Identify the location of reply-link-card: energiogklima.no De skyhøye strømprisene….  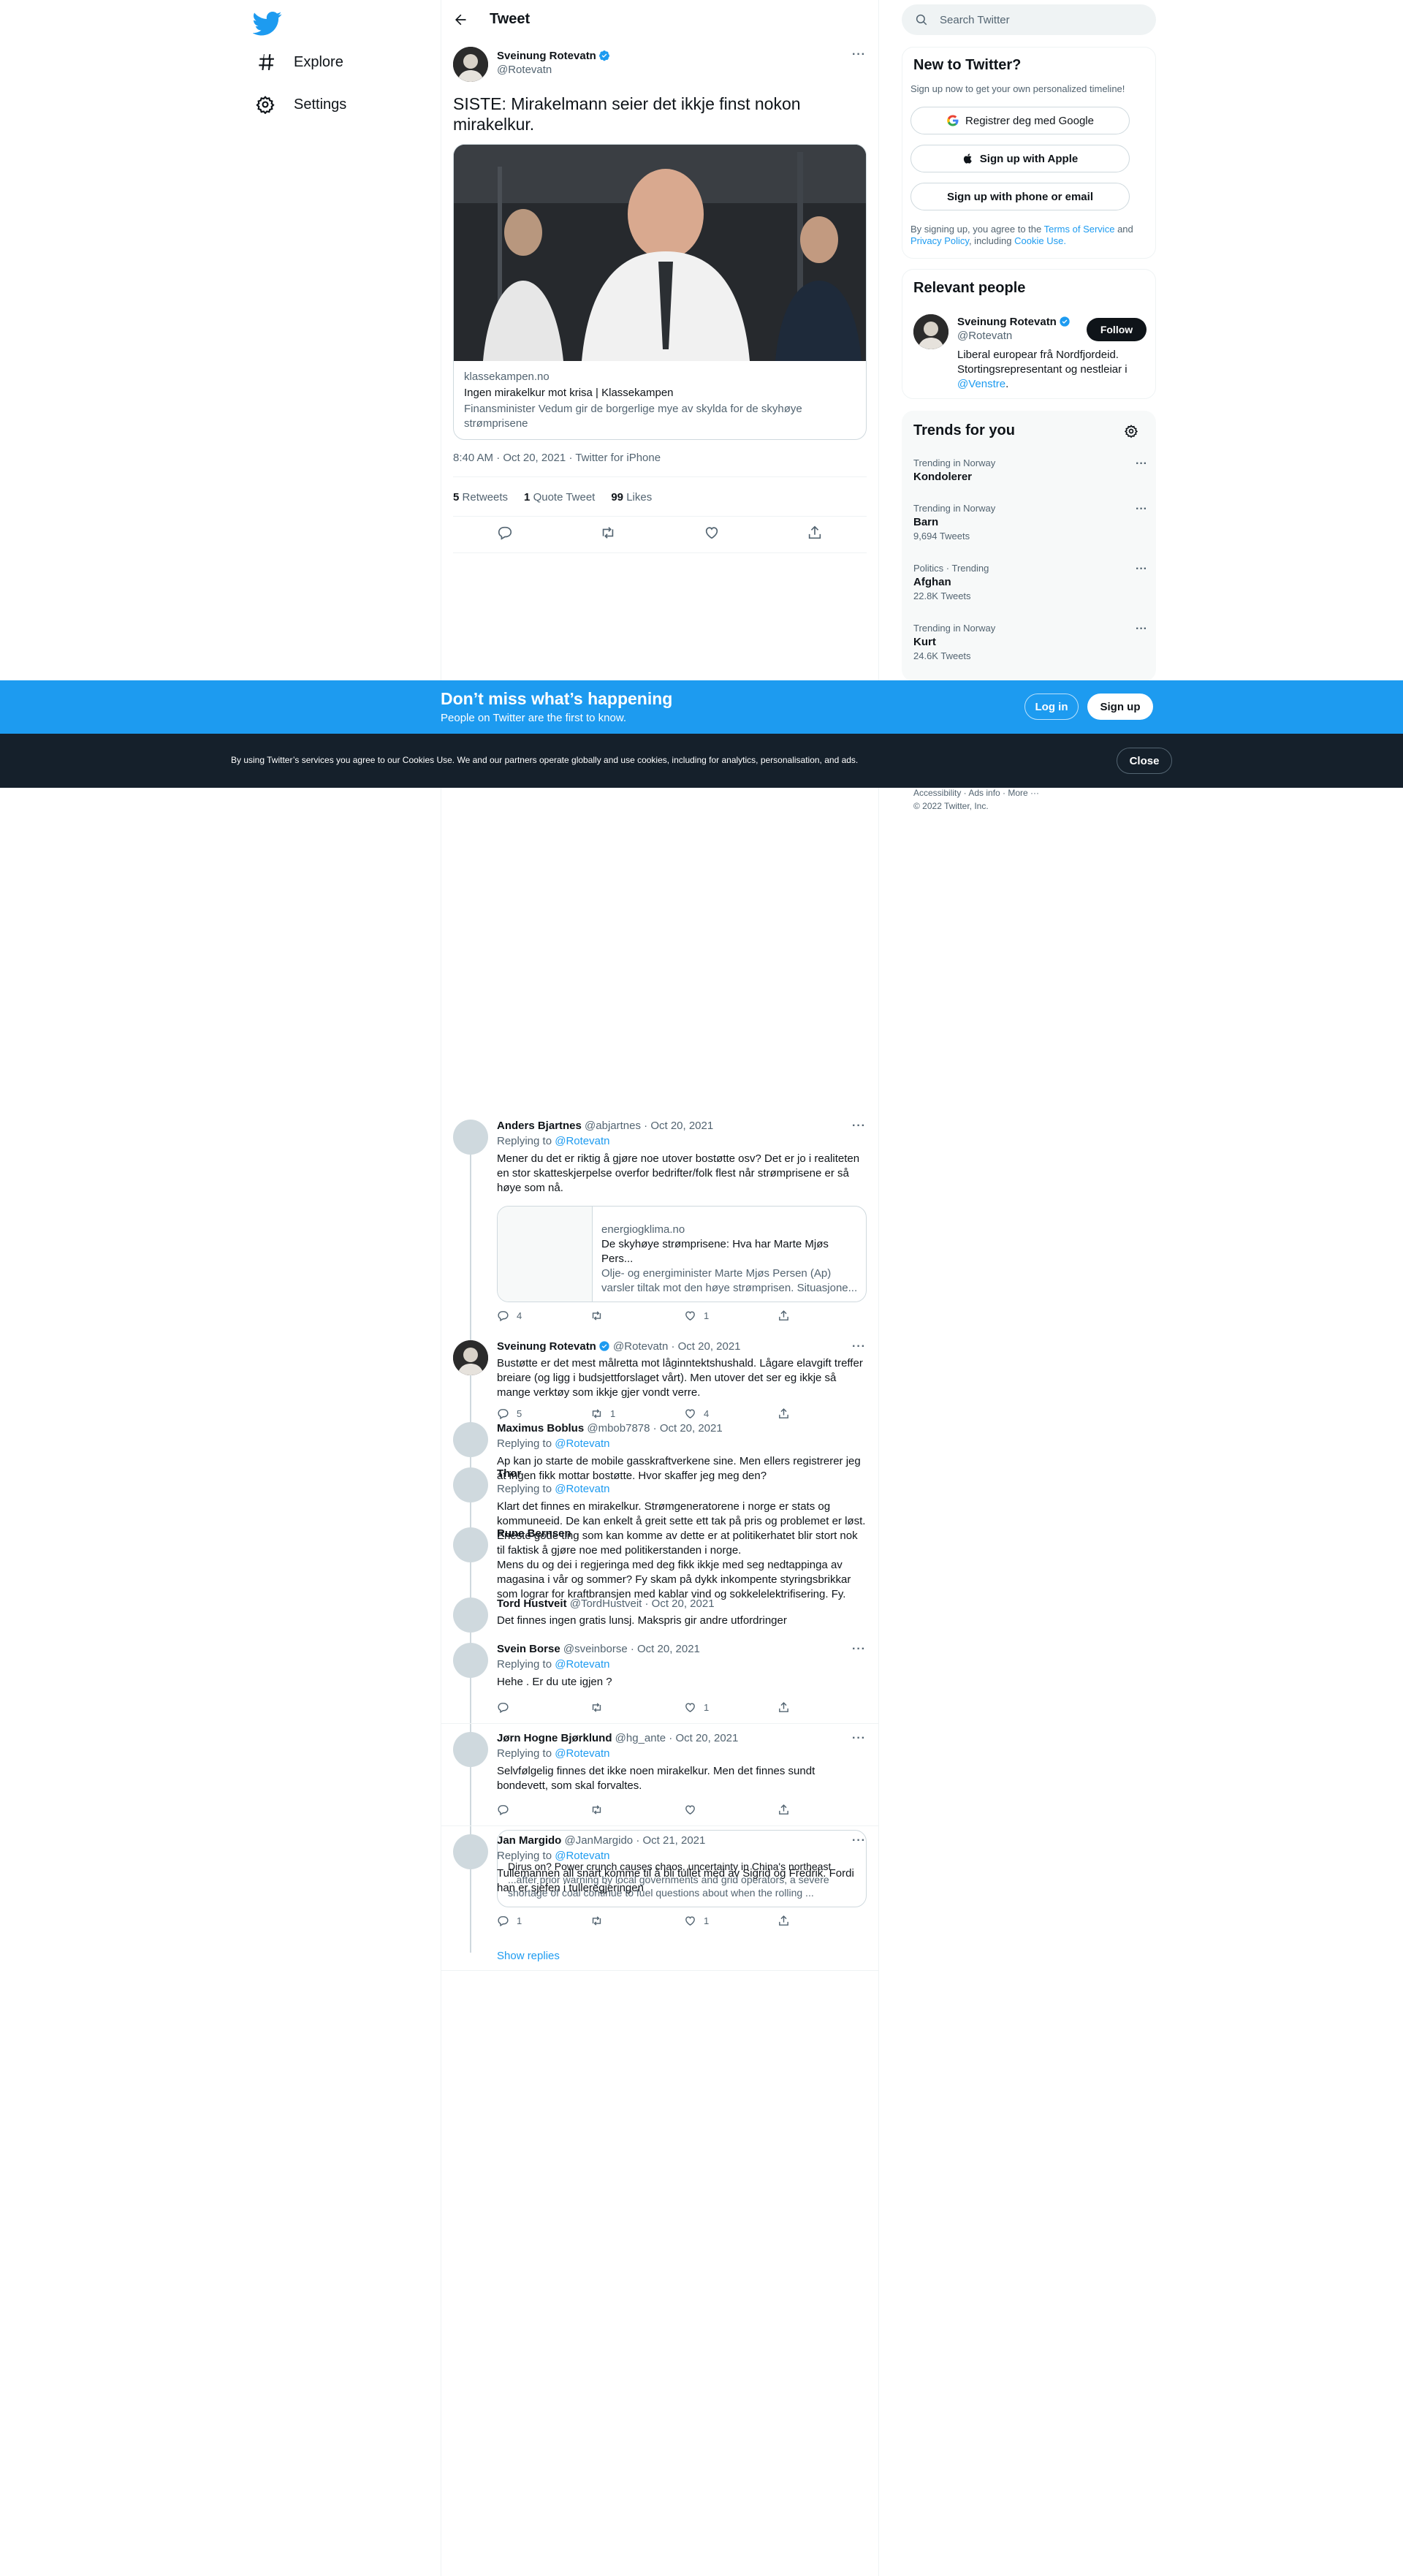
(682, 1254).